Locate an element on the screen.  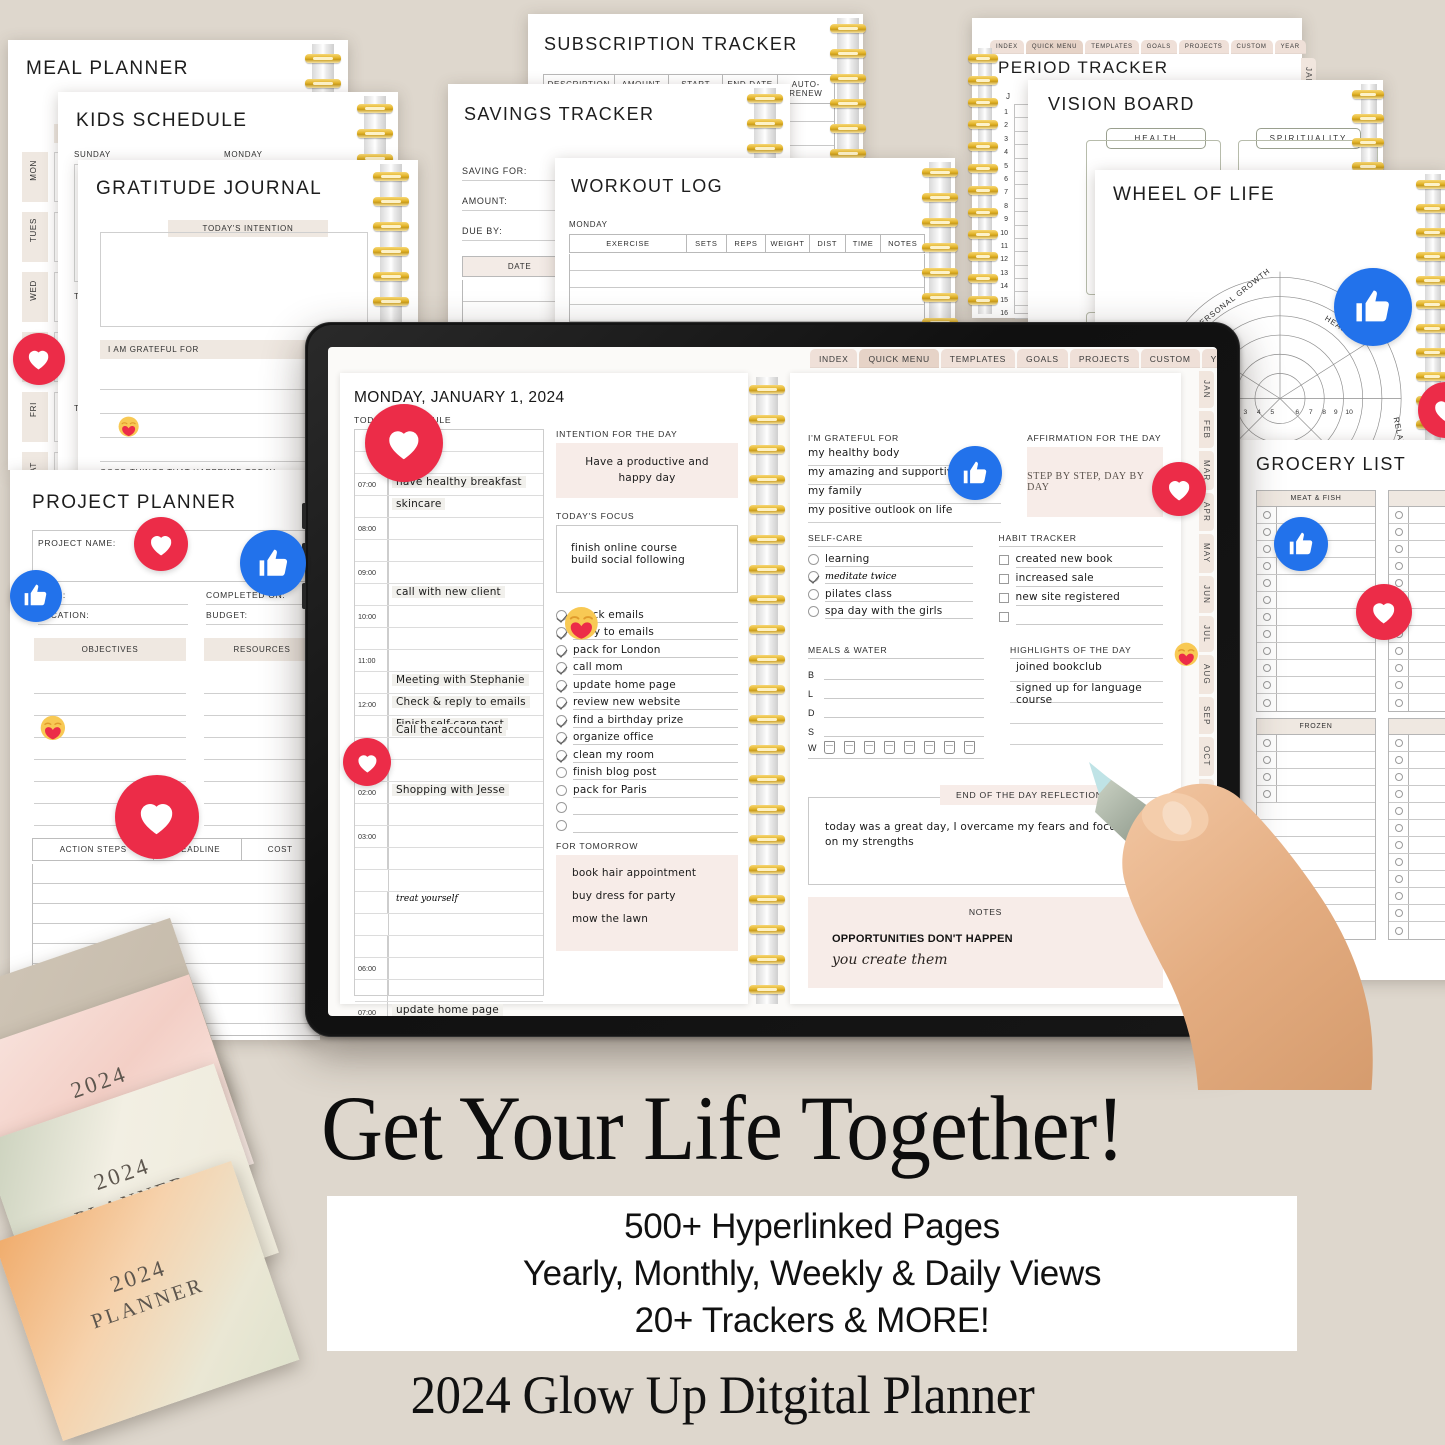
event-6: Call the accountant is located at coordinates (449, 730).